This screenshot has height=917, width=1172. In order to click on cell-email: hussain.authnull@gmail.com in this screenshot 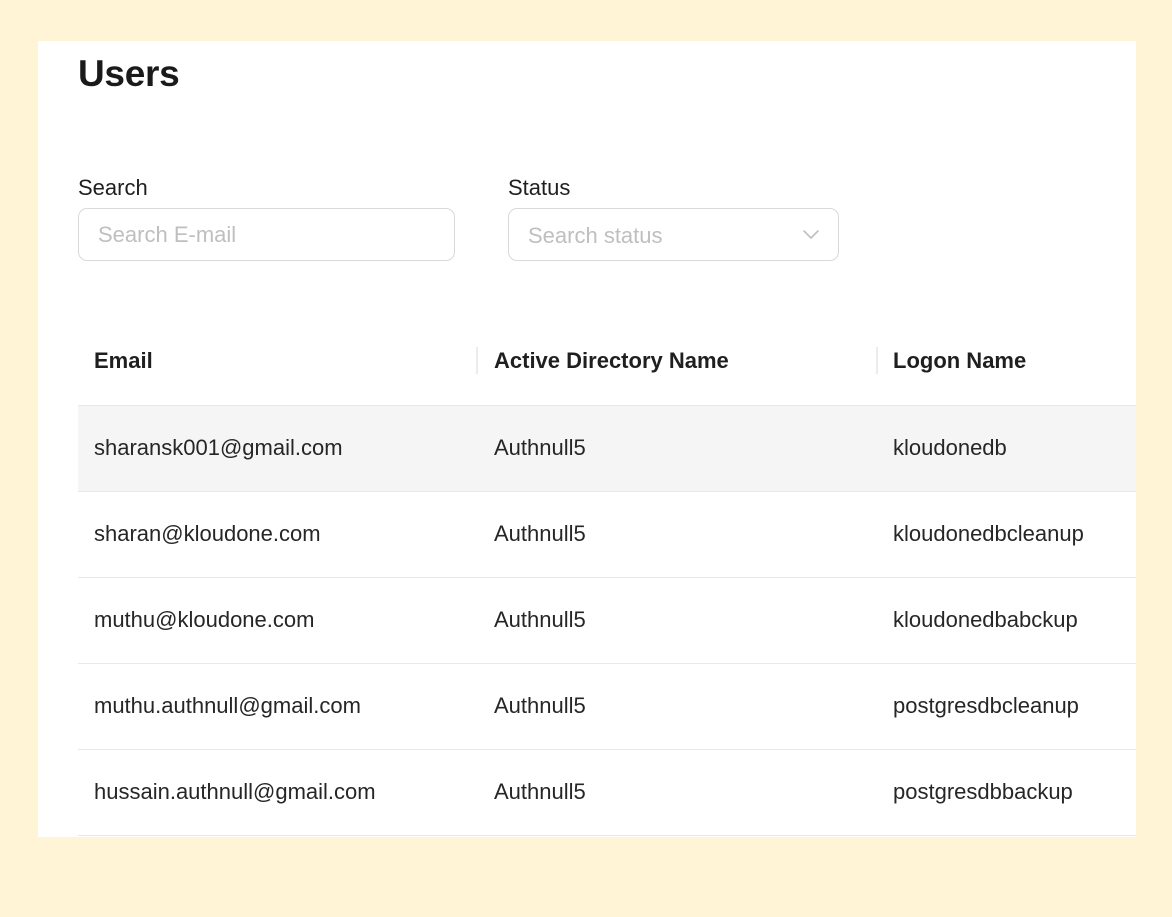, I will do `click(235, 791)`.